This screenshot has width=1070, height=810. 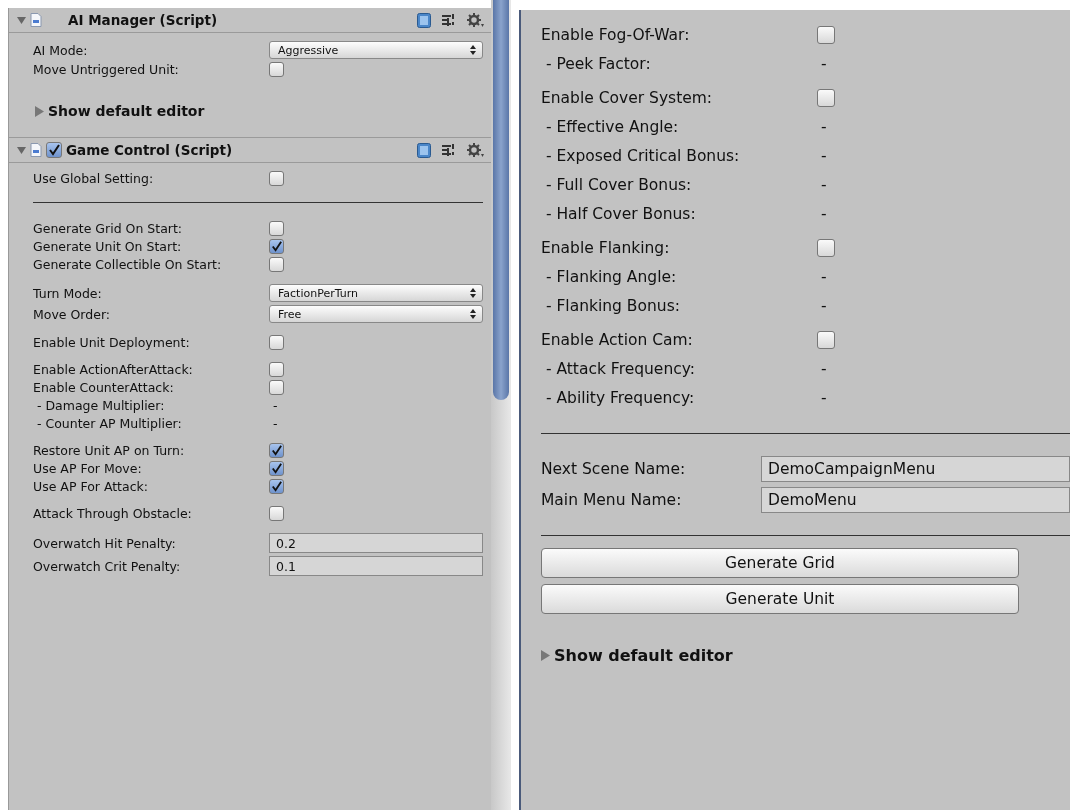 What do you see at coordinates (112, 342) in the screenshot?
I see `field-label: Enable Unit Deployment:` at bounding box center [112, 342].